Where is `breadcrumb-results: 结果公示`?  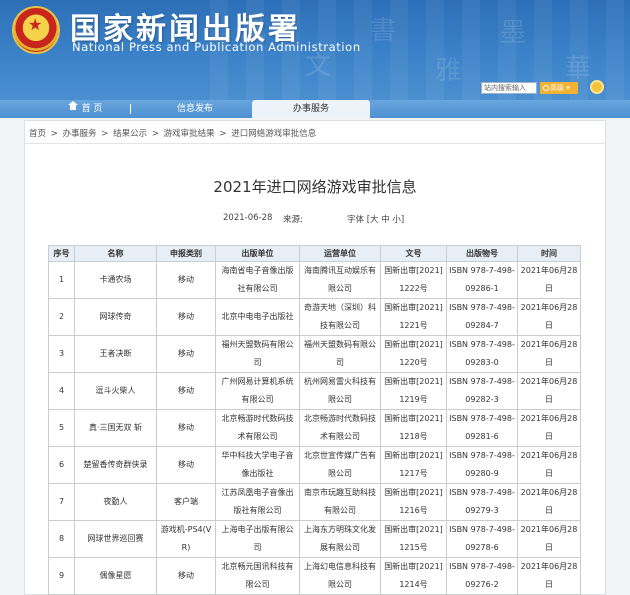 breadcrumb-results: 结果公示 is located at coordinates (130, 134).